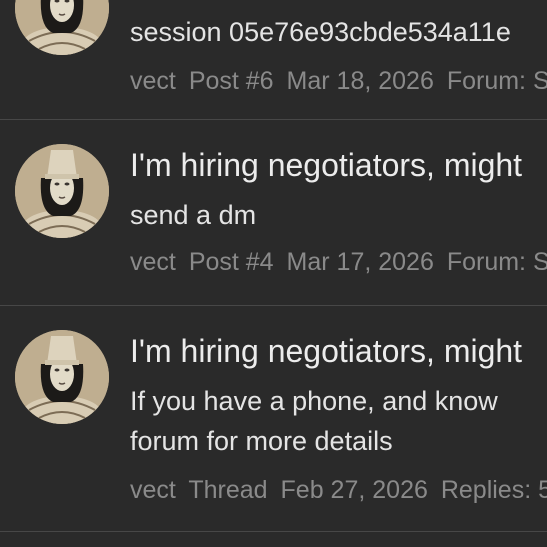  What do you see at coordinates (193, 215) in the screenshot?
I see `snippet-line: send a dm` at bounding box center [193, 215].